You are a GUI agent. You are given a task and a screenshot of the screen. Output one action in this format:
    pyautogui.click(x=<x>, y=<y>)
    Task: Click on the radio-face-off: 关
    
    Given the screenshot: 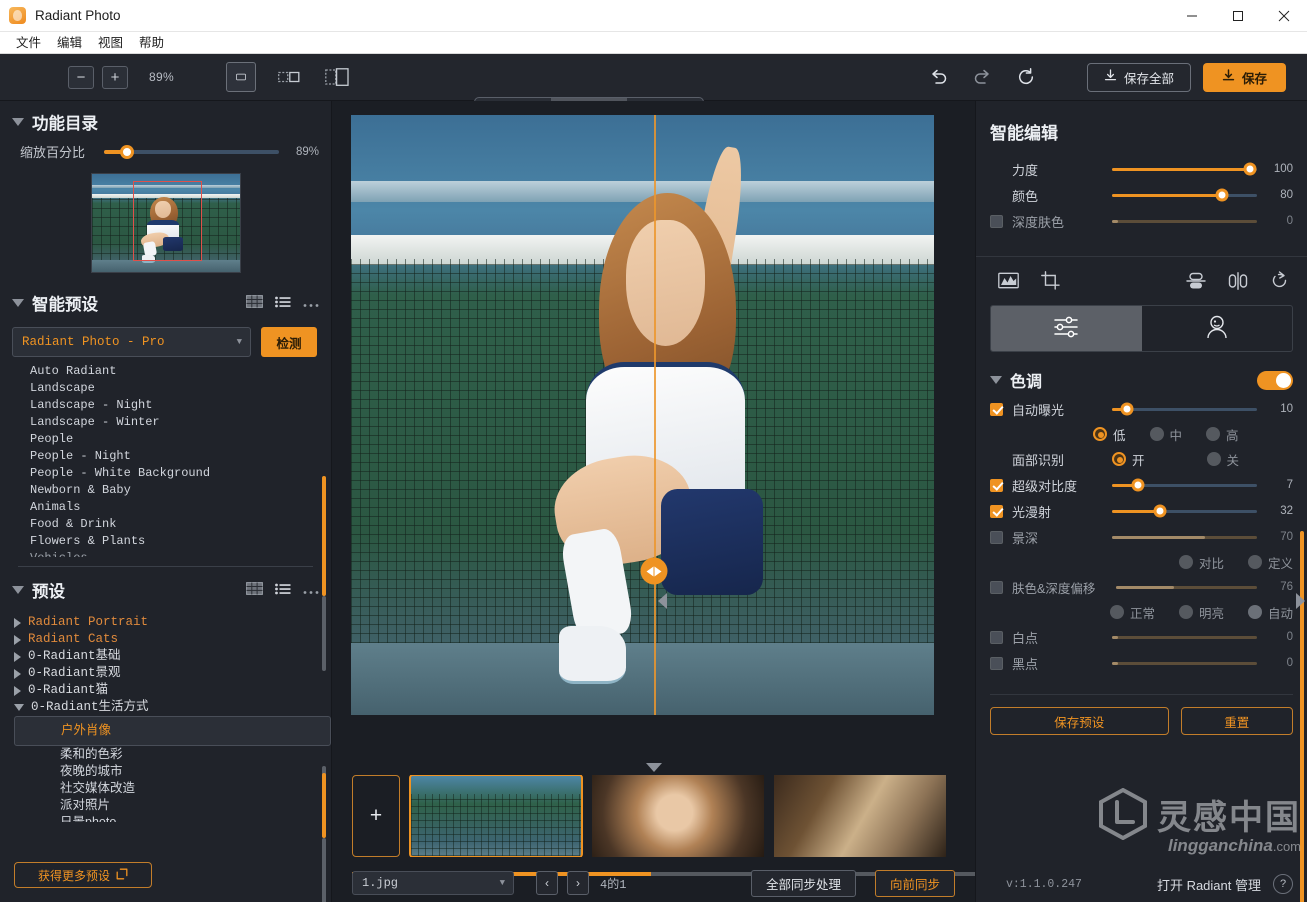 What is the action you would take?
    pyautogui.click(x=1222, y=459)
    